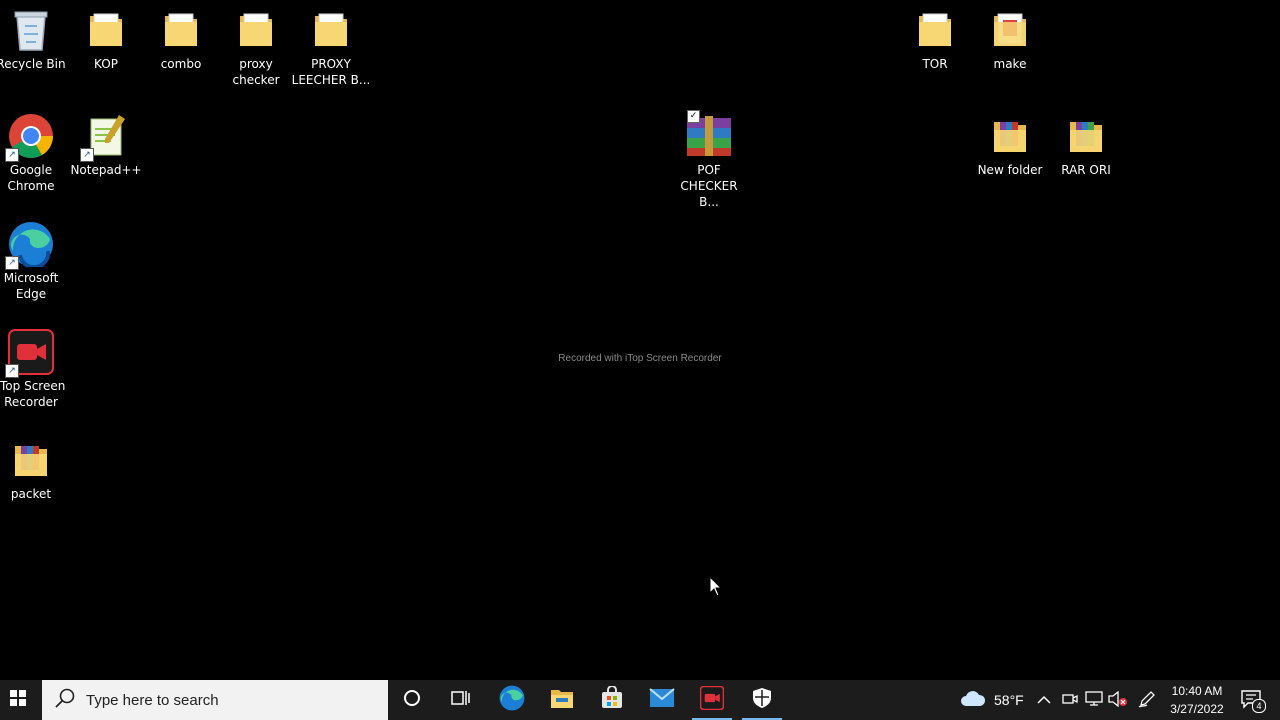  I want to click on tray-pen-workspace-button, so click(1147, 700).